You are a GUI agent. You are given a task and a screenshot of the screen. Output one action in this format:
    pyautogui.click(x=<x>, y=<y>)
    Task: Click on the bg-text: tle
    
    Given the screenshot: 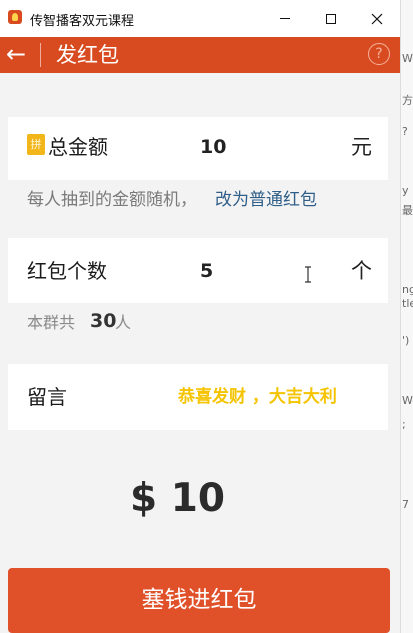 What is the action you would take?
    pyautogui.click(x=407, y=303)
    